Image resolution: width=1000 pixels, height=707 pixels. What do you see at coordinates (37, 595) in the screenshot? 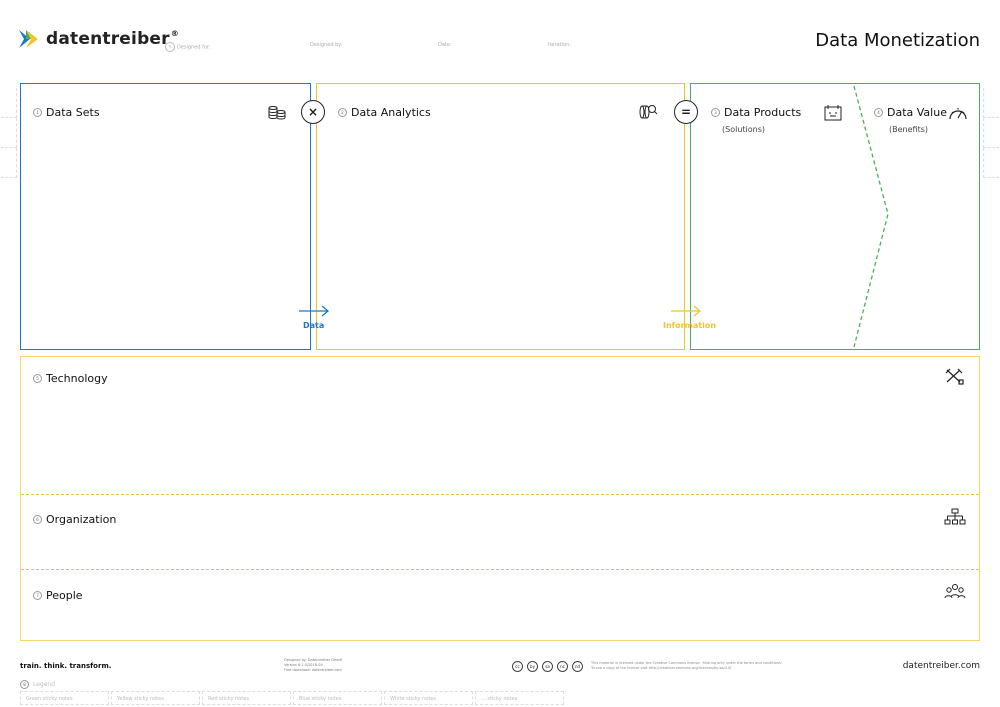
I see `step-number: 7` at bounding box center [37, 595].